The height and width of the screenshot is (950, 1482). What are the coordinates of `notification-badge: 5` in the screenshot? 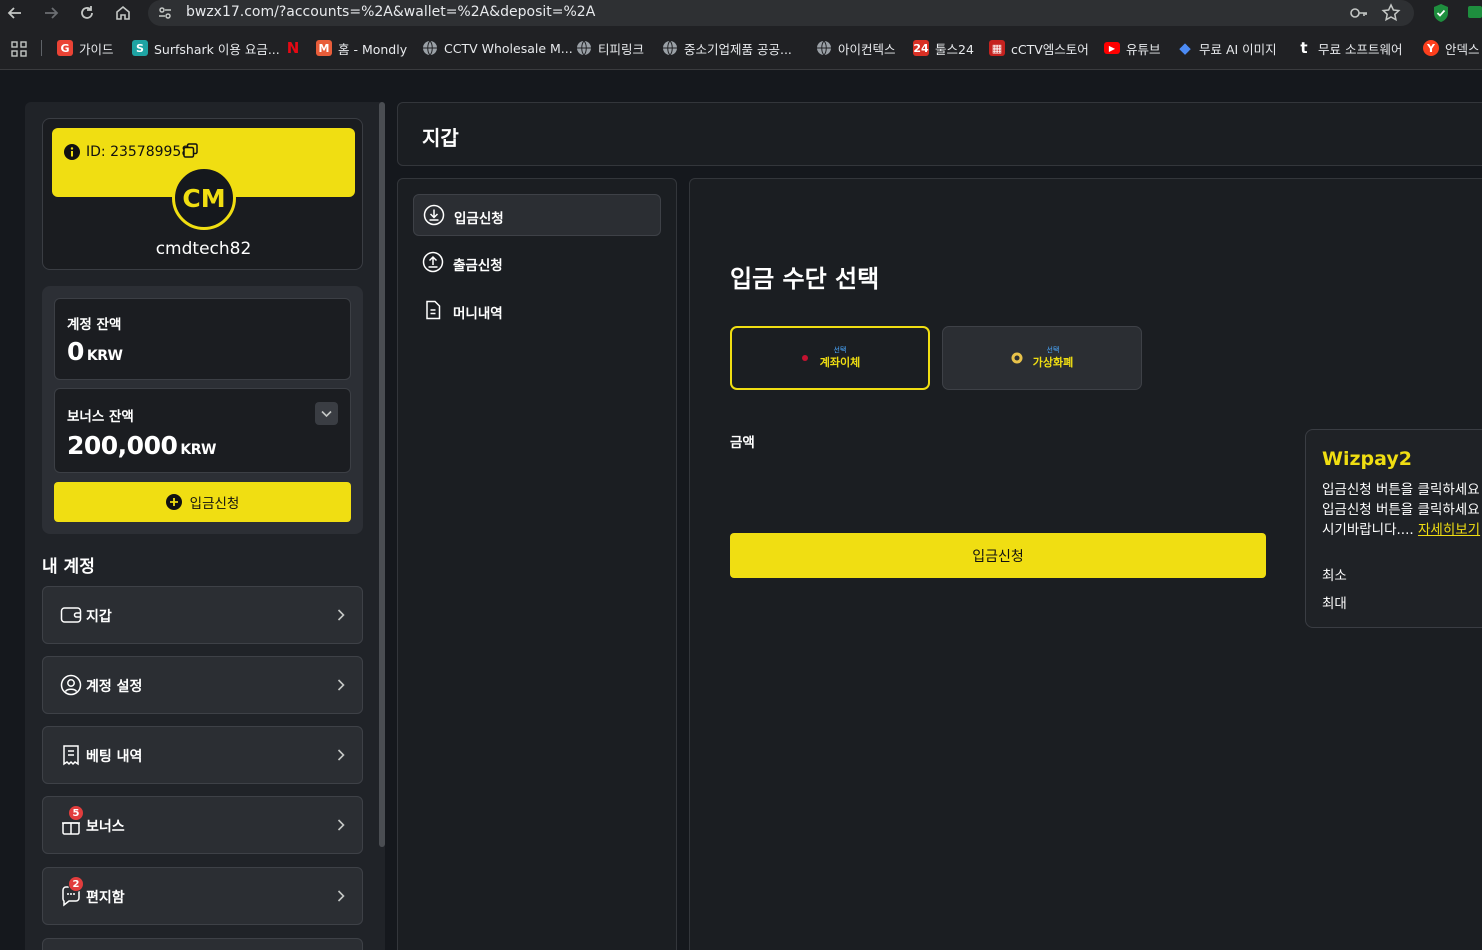 It's located at (76, 813).